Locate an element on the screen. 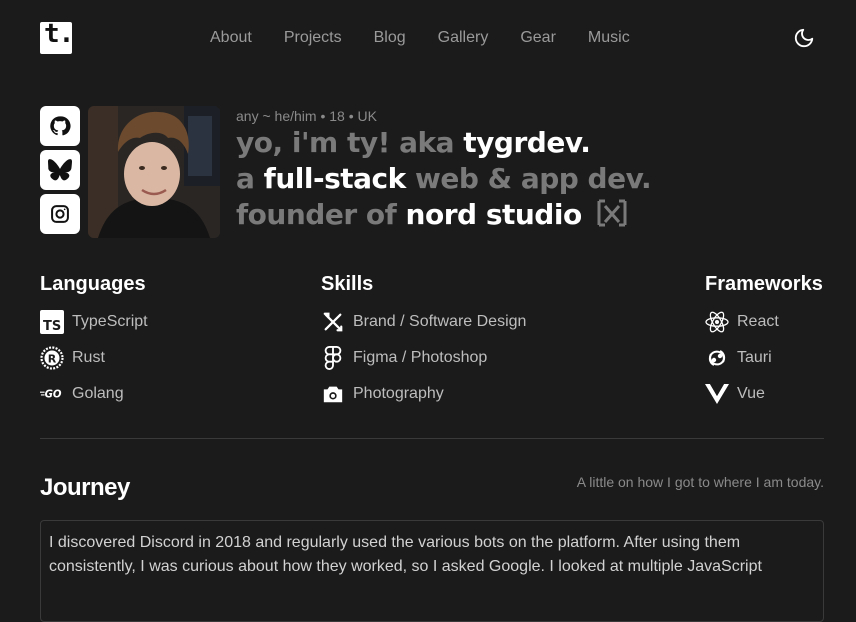  svg-text: GO is located at coordinates (53, 395).